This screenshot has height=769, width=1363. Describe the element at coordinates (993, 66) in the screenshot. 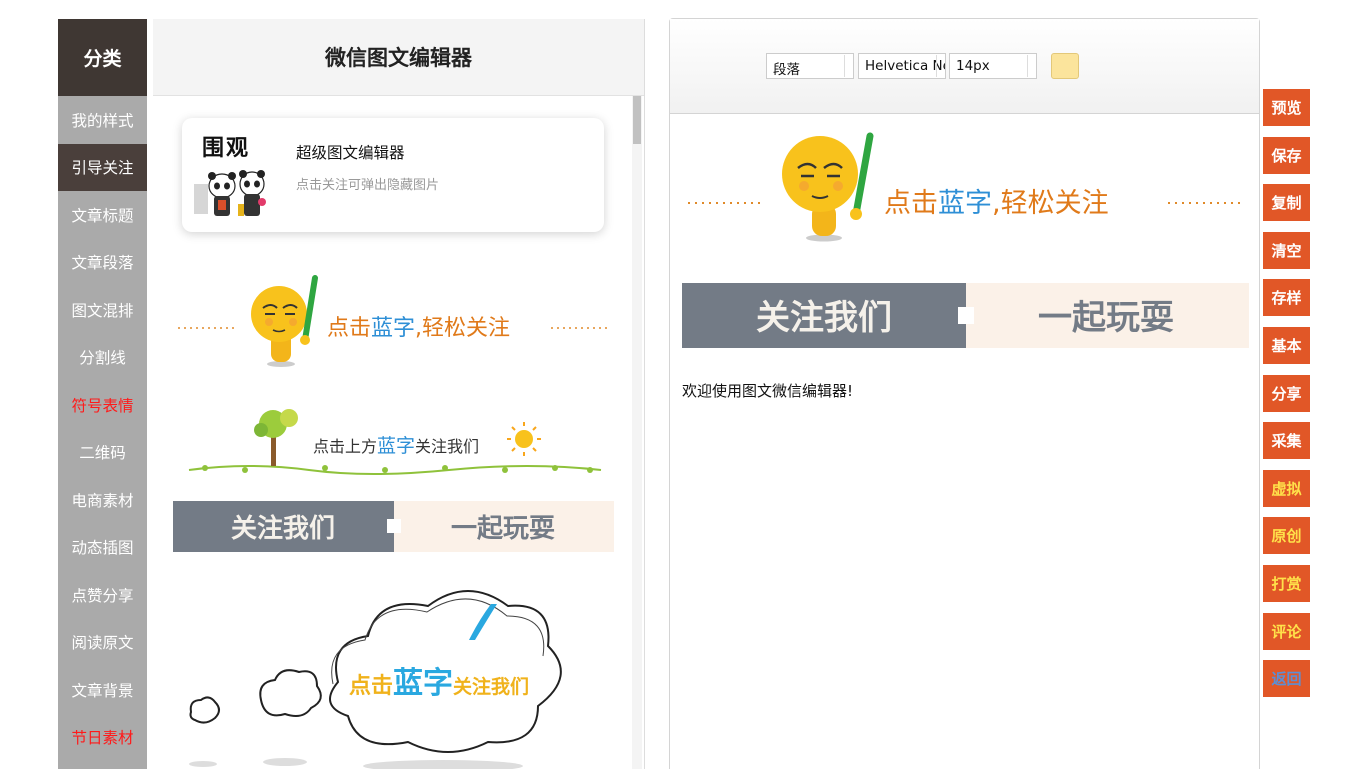

I see `font-size-select: 14px` at that location.